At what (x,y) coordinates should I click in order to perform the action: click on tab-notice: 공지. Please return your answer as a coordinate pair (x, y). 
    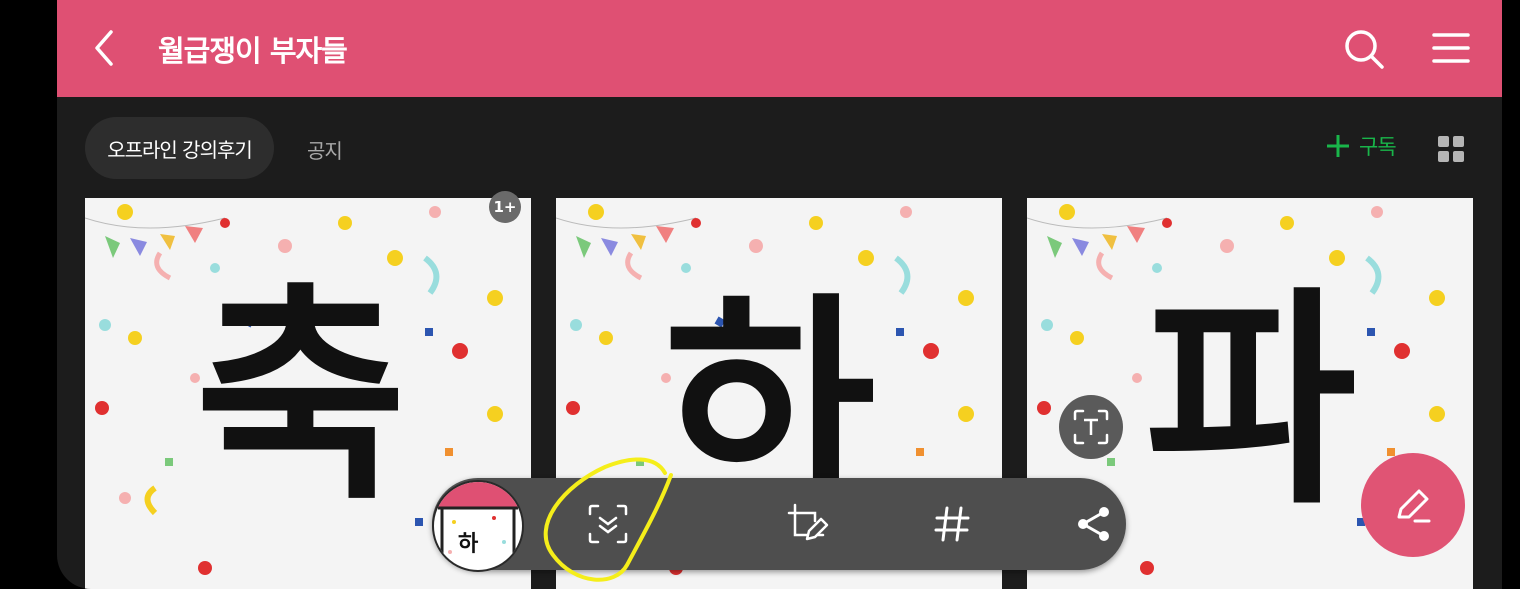
    Looking at the image, I should click on (325, 149).